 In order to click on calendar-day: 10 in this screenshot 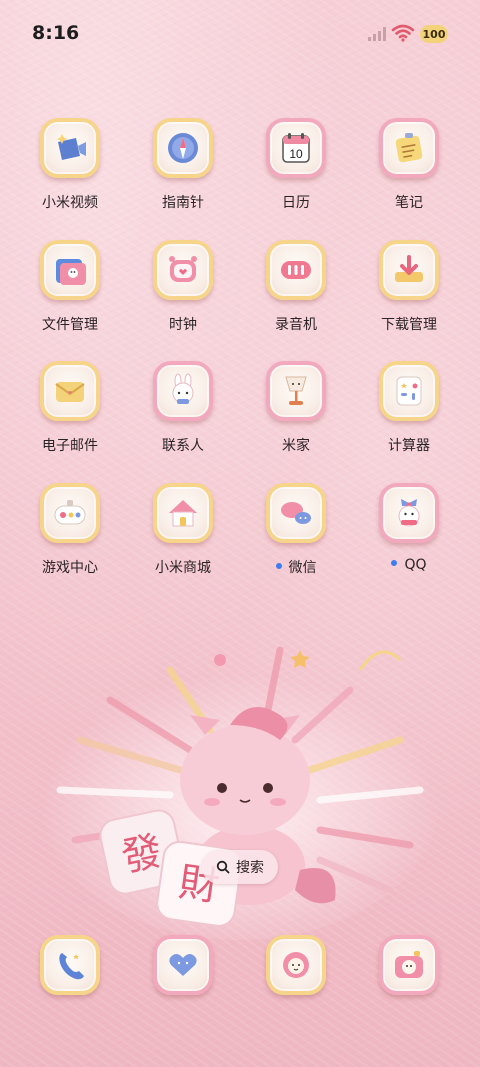, I will do `click(296, 154)`.